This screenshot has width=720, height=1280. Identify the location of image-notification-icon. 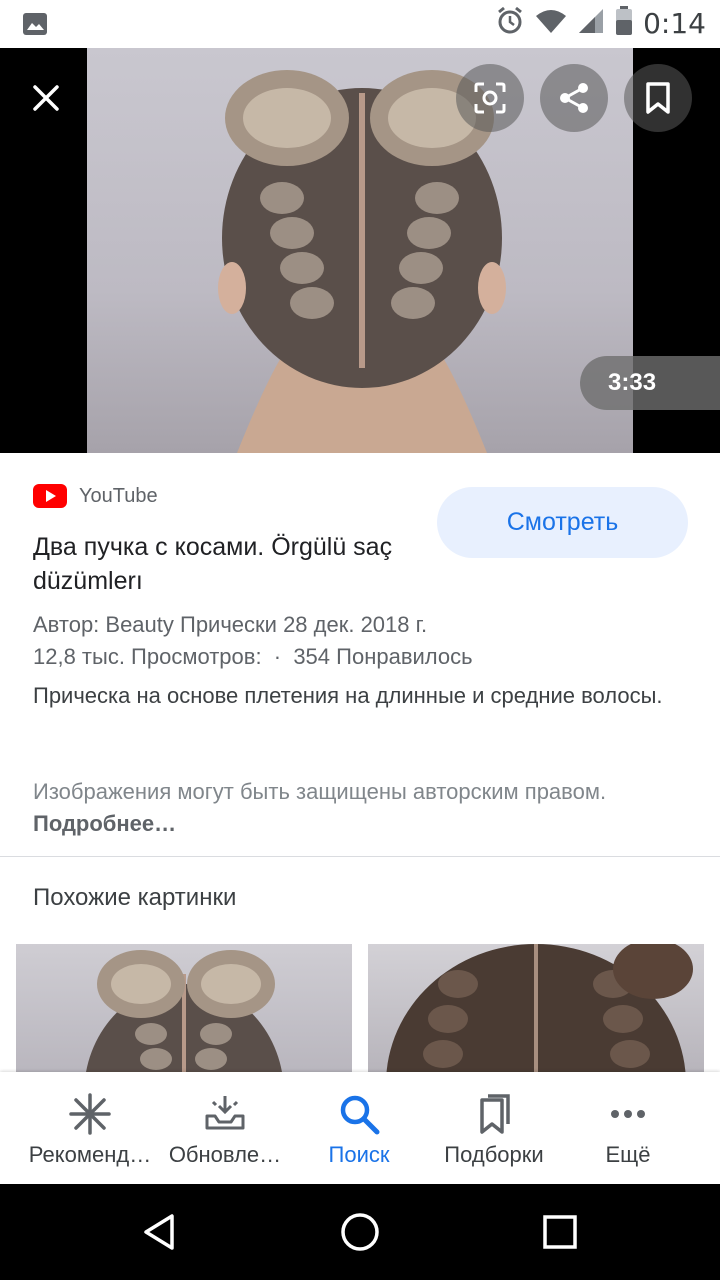
(35, 26).